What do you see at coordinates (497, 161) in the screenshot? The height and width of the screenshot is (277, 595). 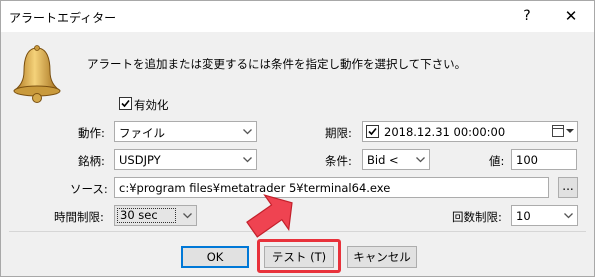 I see `value-label: 値:` at bounding box center [497, 161].